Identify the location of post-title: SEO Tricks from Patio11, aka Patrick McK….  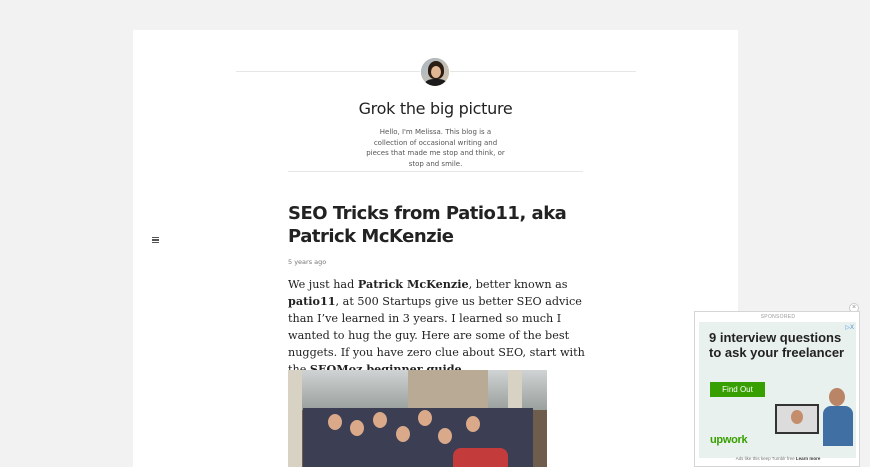
(438, 225).